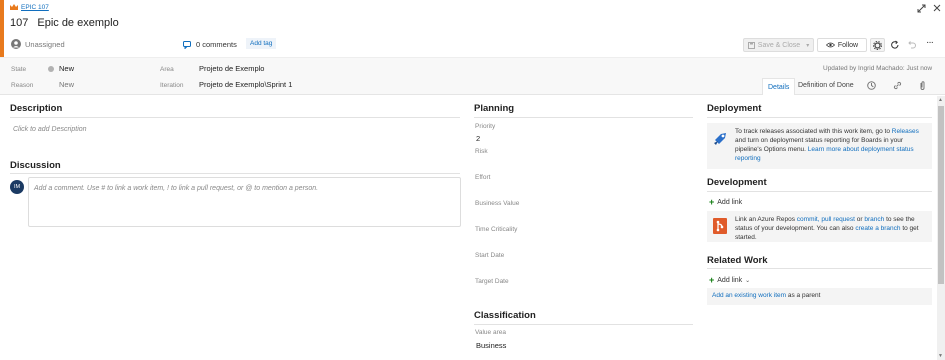  Describe the element at coordinates (19, 23) in the screenshot. I see `item-id: 107` at that location.